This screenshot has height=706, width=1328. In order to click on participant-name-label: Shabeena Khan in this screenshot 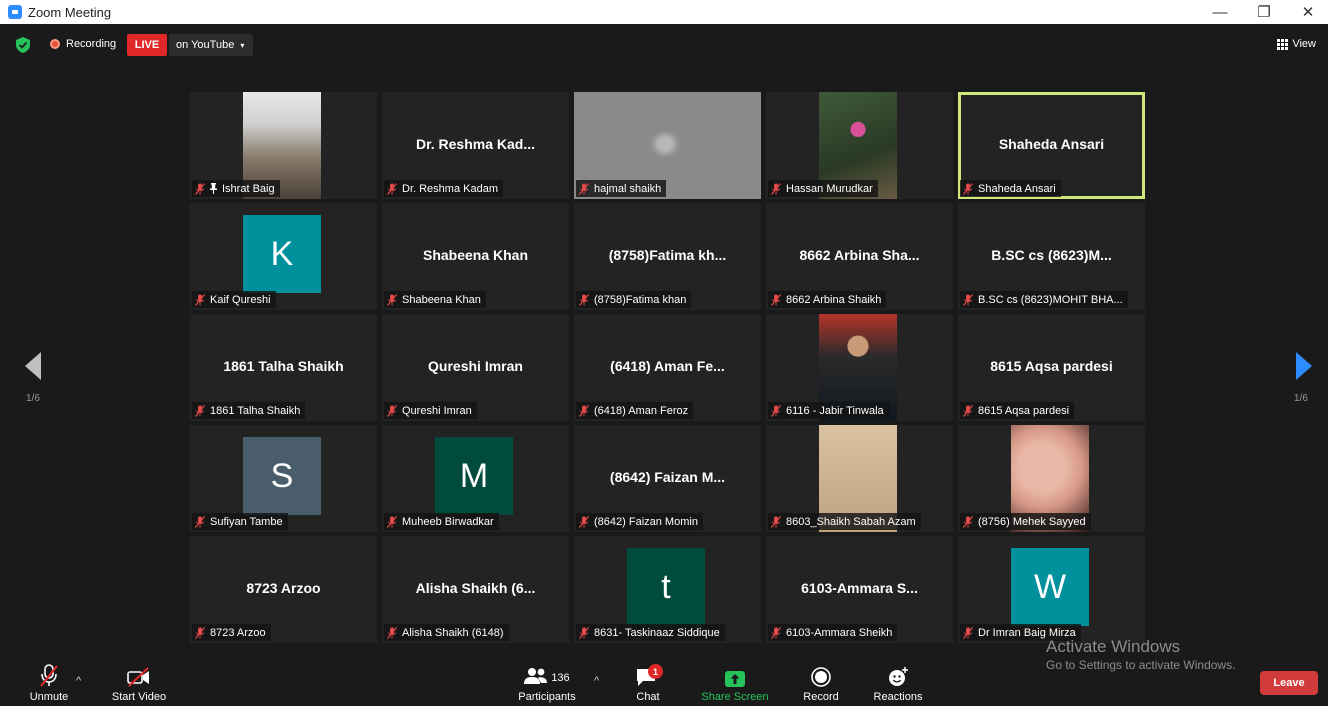, I will do `click(435, 299)`.